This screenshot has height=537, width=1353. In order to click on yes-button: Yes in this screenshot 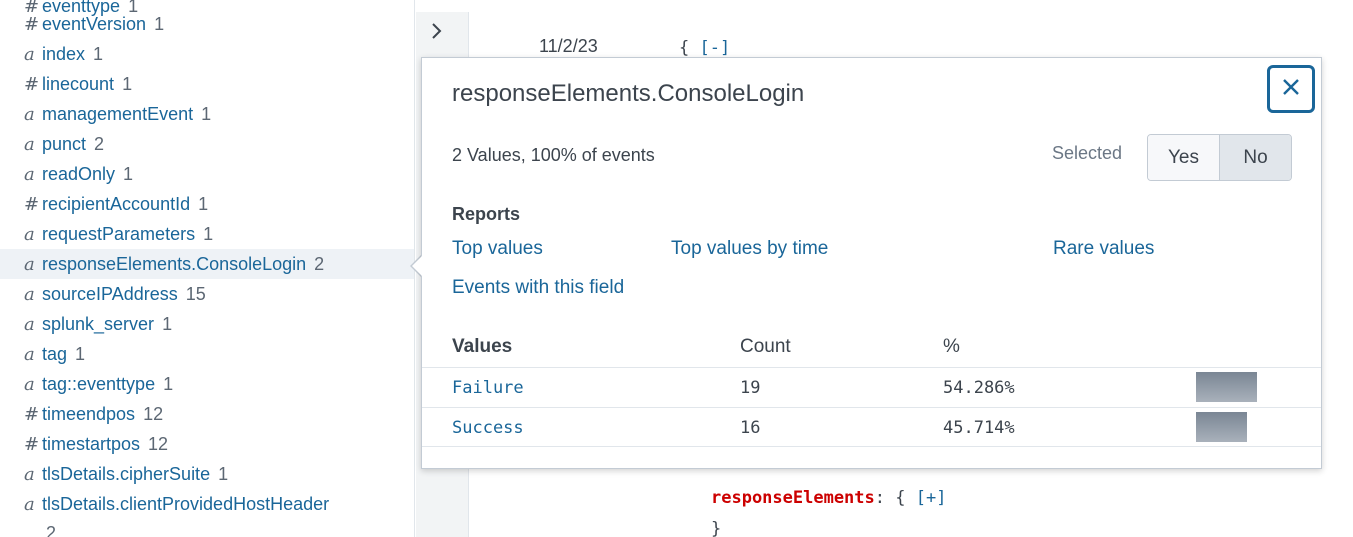, I will do `click(1184, 157)`.